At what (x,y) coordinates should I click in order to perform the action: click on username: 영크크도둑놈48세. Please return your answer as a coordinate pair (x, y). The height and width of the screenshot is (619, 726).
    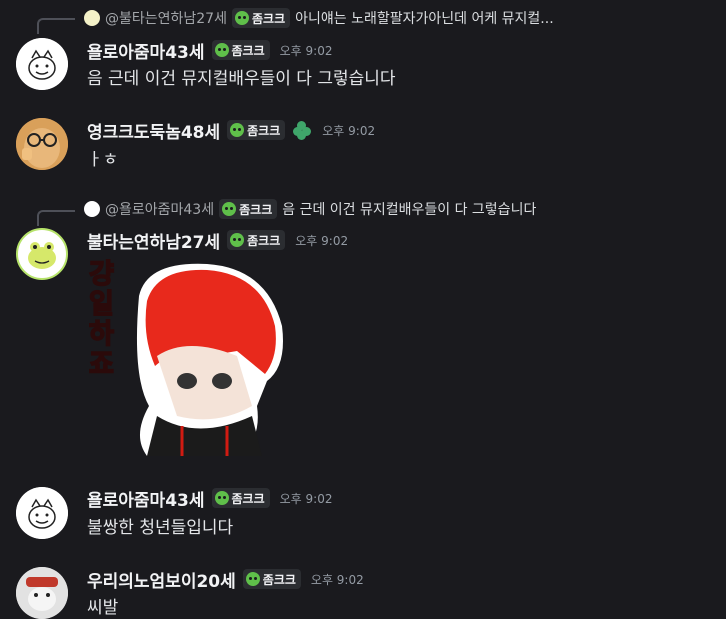
    Looking at the image, I should click on (153, 130).